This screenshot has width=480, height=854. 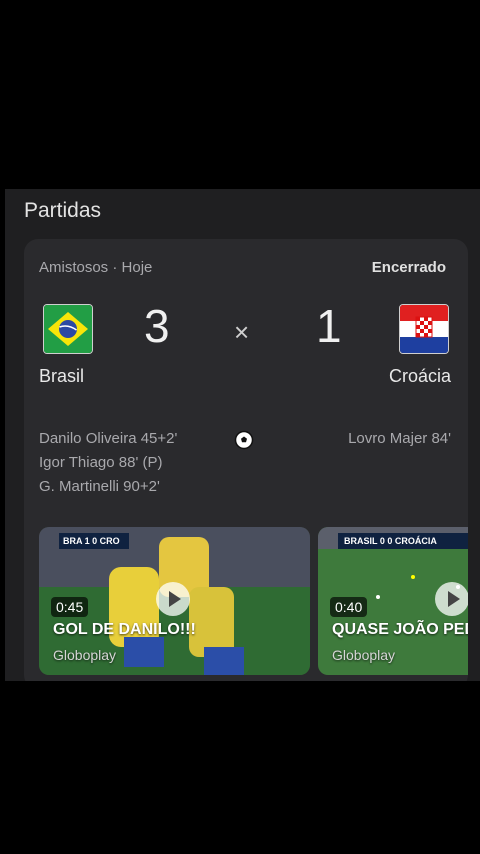 I want to click on home-scorer-1: Danilo Oliveira 45+2', so click(x=108, y=438).